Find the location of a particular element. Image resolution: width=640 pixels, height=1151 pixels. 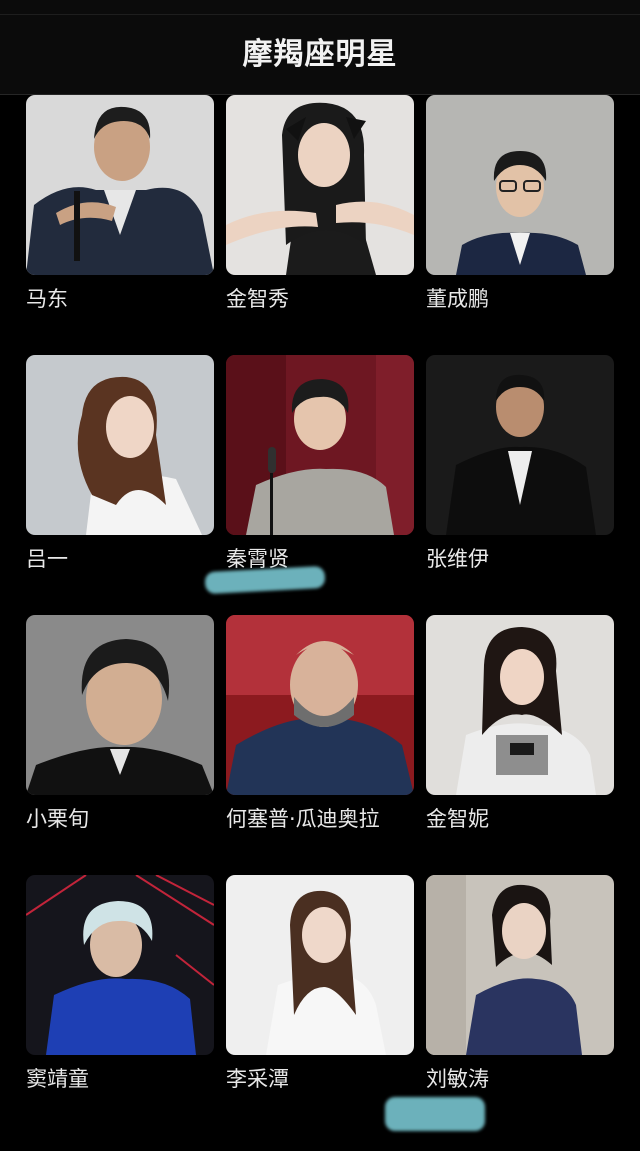

celebrity-card: 秦霄贤 is located at coordinates (320, 463).